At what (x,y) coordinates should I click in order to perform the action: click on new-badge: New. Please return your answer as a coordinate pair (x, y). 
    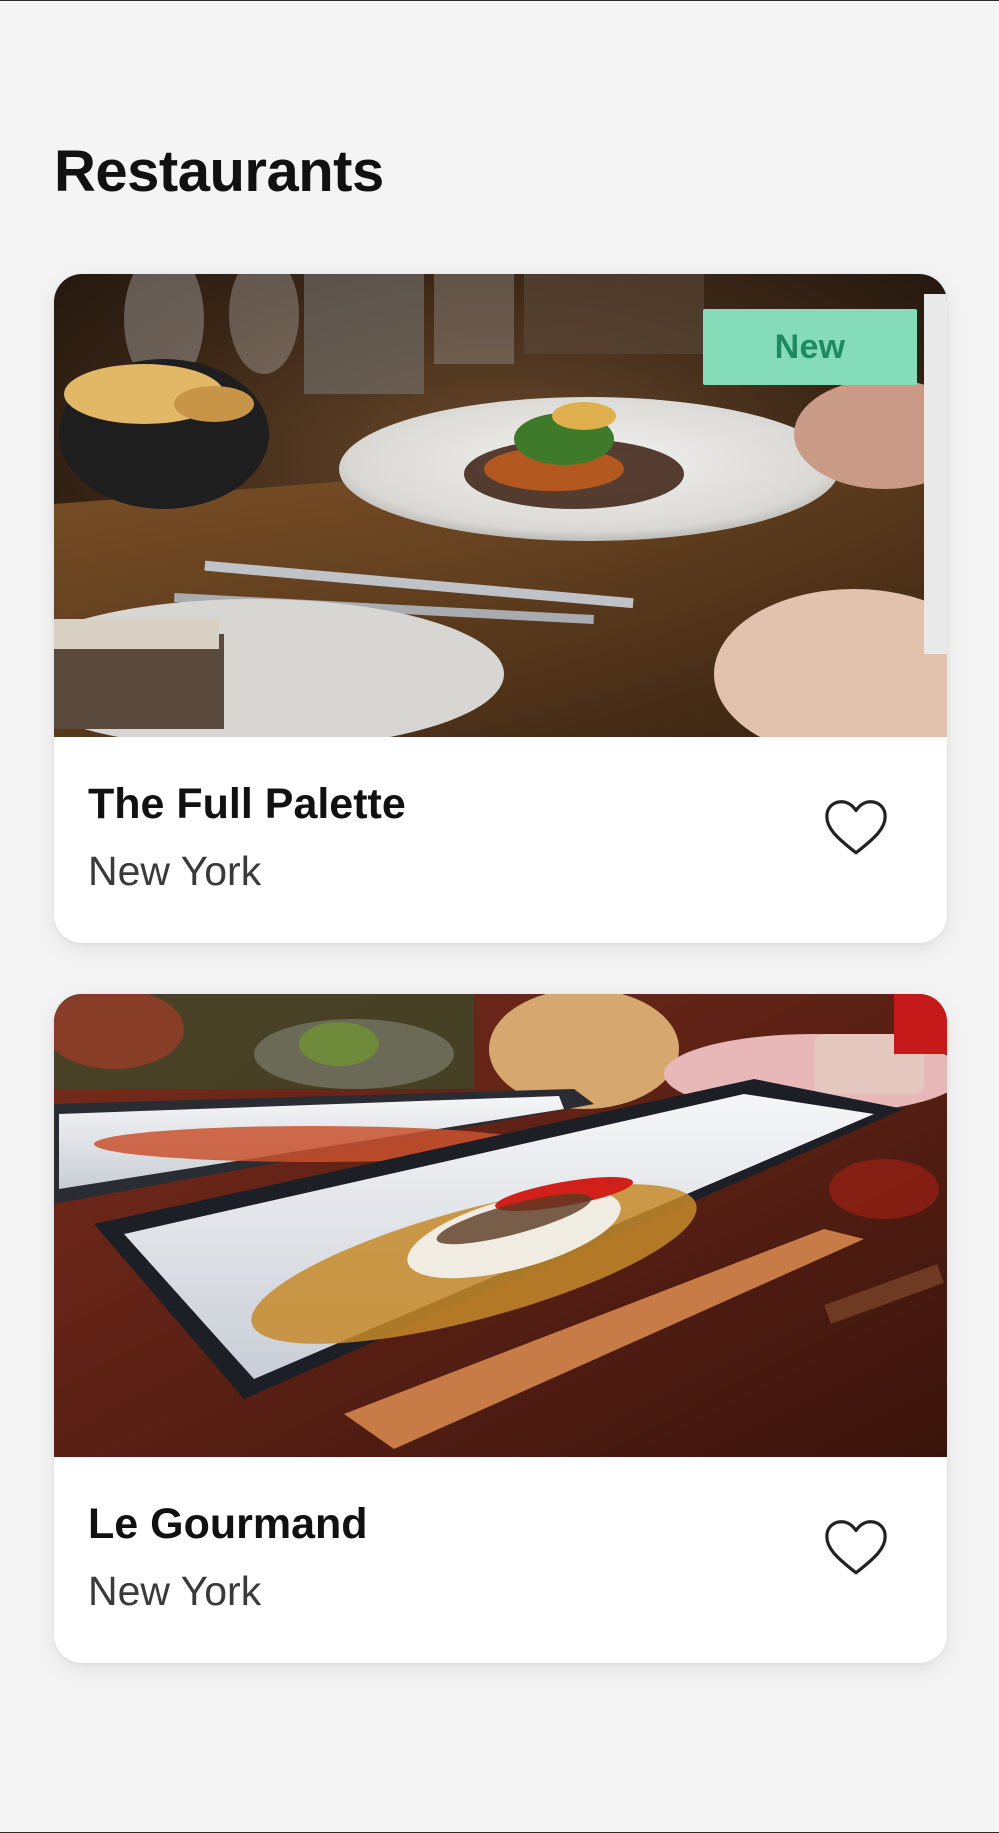
    Looking at the image, I should click on (810, 347).